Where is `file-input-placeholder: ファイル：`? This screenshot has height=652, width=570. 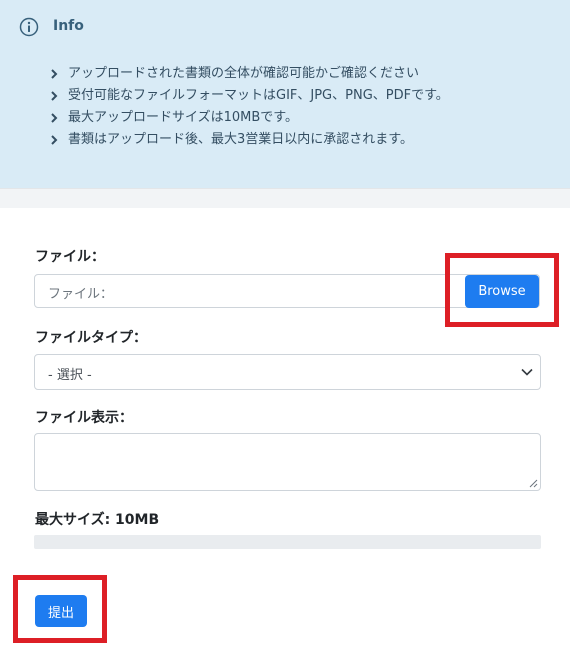 file-input-placeholder: ファイル： is located at coordinates (81, 294).